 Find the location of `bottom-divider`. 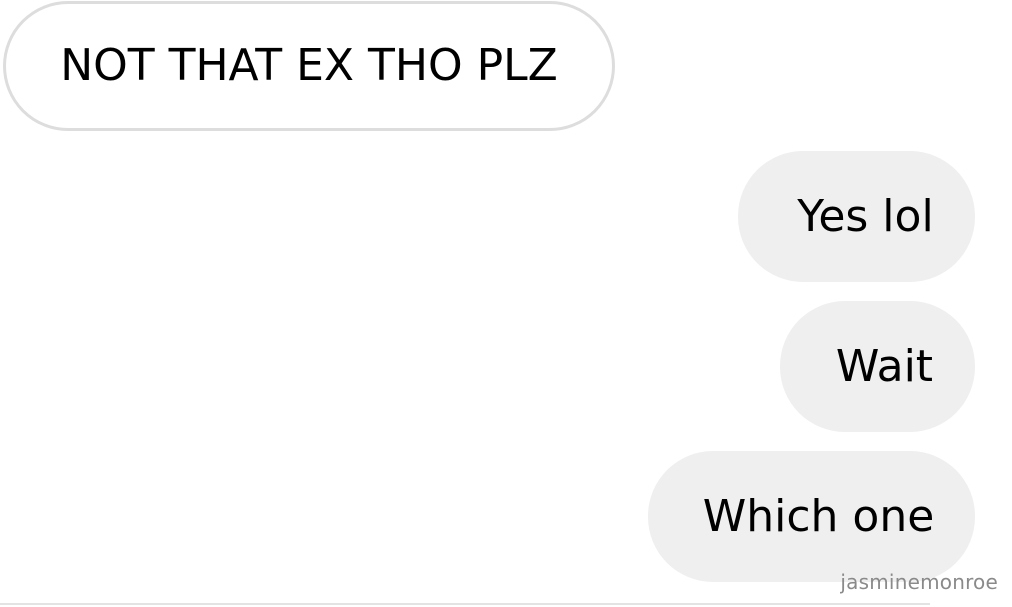

bottom-divider is located at coordinates (465, 604).